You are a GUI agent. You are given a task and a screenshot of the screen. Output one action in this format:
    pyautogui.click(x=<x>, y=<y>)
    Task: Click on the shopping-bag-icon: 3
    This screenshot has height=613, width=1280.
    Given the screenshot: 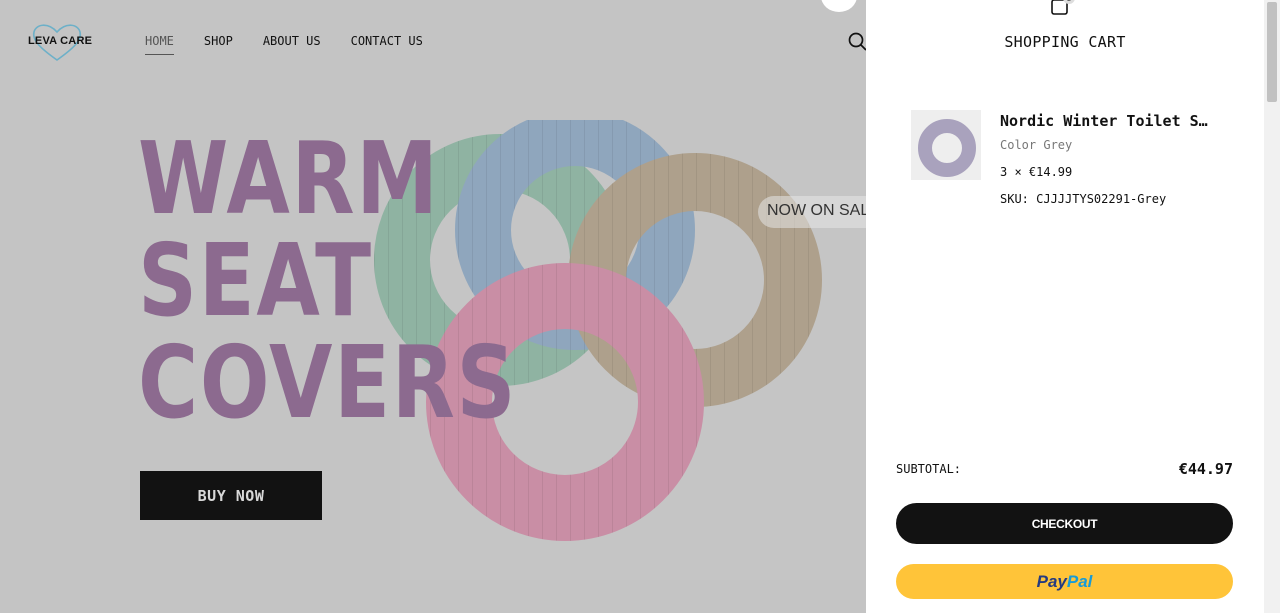 What is the action you would take?
    pyautogui.click(x=1063, y=7)
    